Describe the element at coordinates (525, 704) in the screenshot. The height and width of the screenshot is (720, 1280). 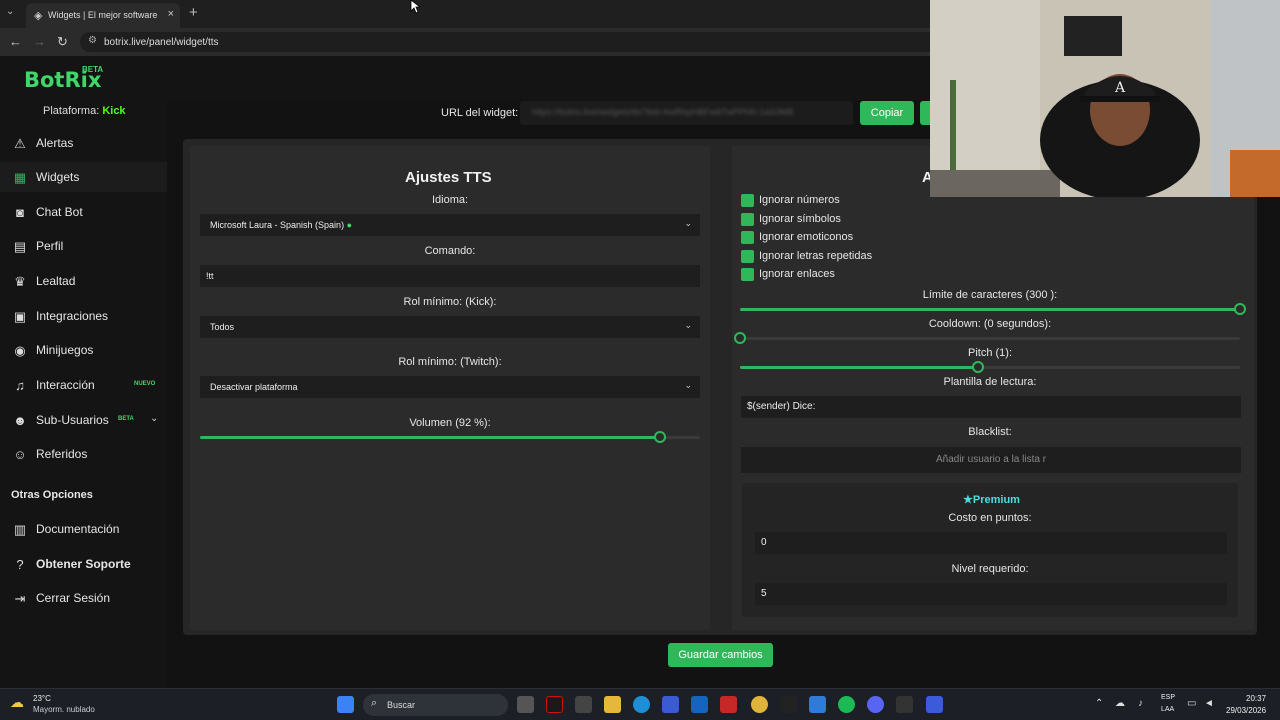
I see `task-view-icon` at that location.